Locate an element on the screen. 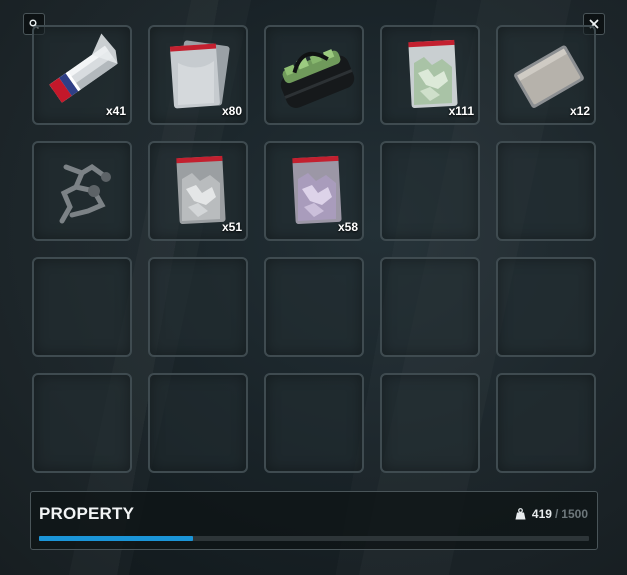  item-quantity: x51 is located at coordinates (231, 227).